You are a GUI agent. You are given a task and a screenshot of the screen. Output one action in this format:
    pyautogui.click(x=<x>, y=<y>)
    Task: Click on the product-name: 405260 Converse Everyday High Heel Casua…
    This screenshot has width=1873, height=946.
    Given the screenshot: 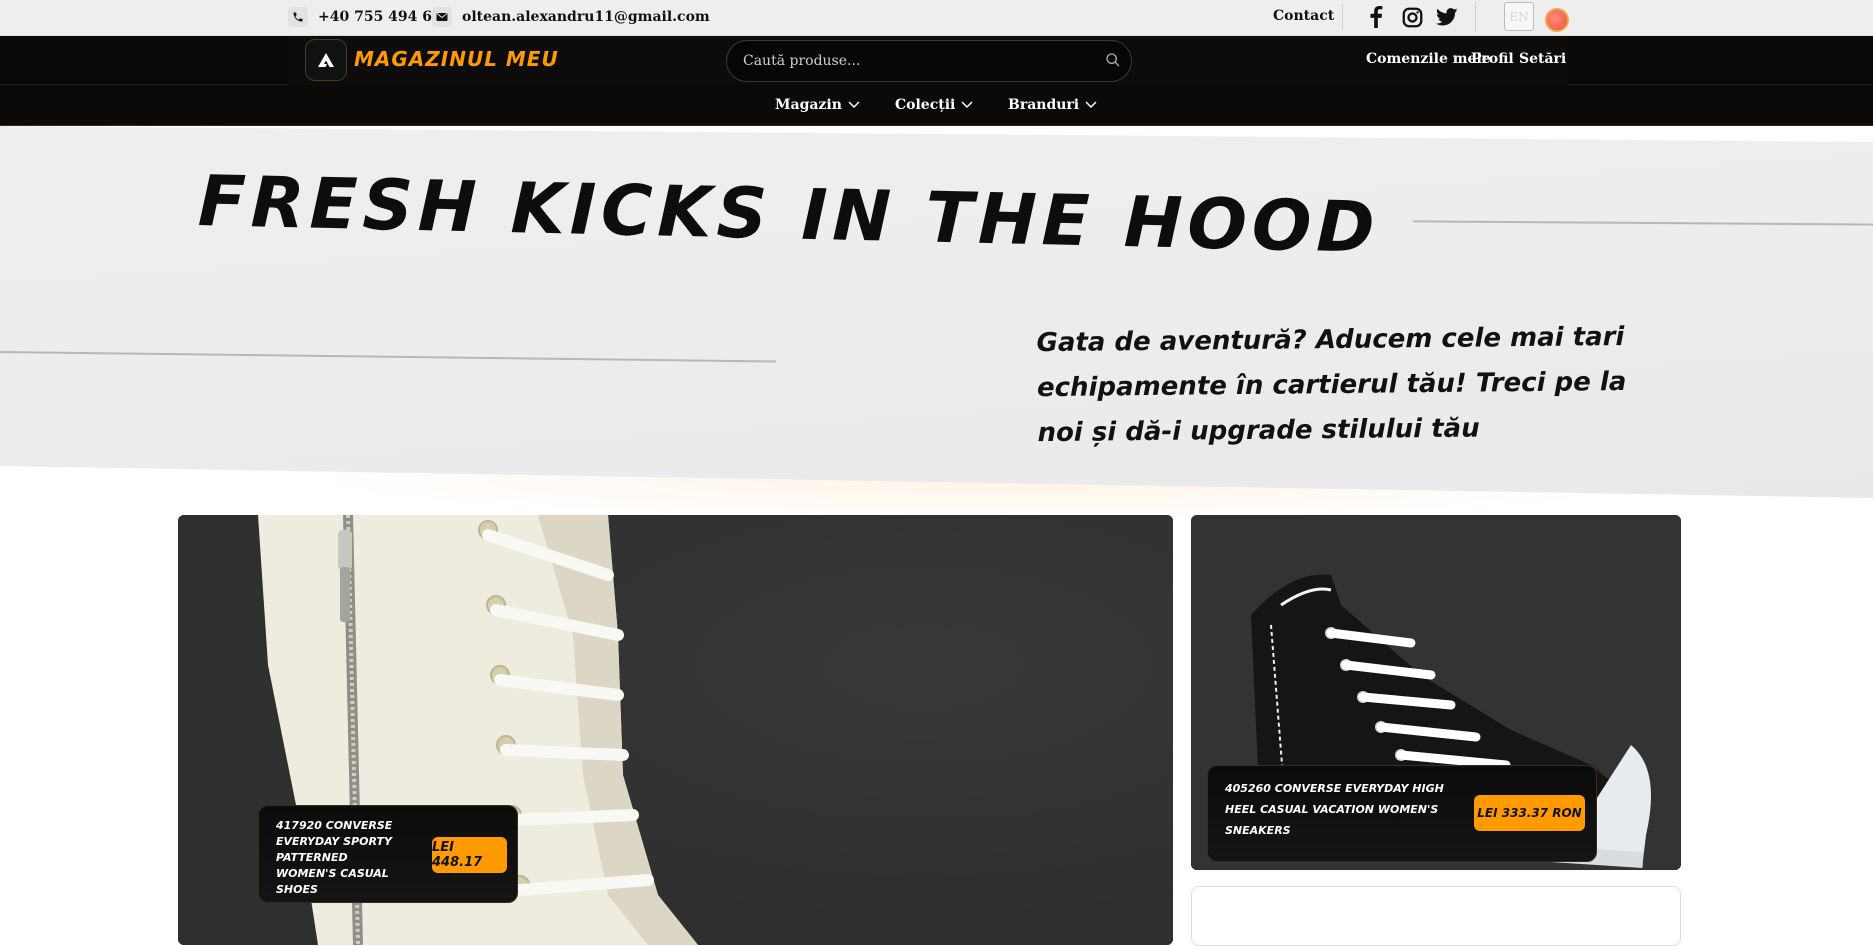 What is the action you would take?
    pyautogui.click(x=1334, y=809)
    